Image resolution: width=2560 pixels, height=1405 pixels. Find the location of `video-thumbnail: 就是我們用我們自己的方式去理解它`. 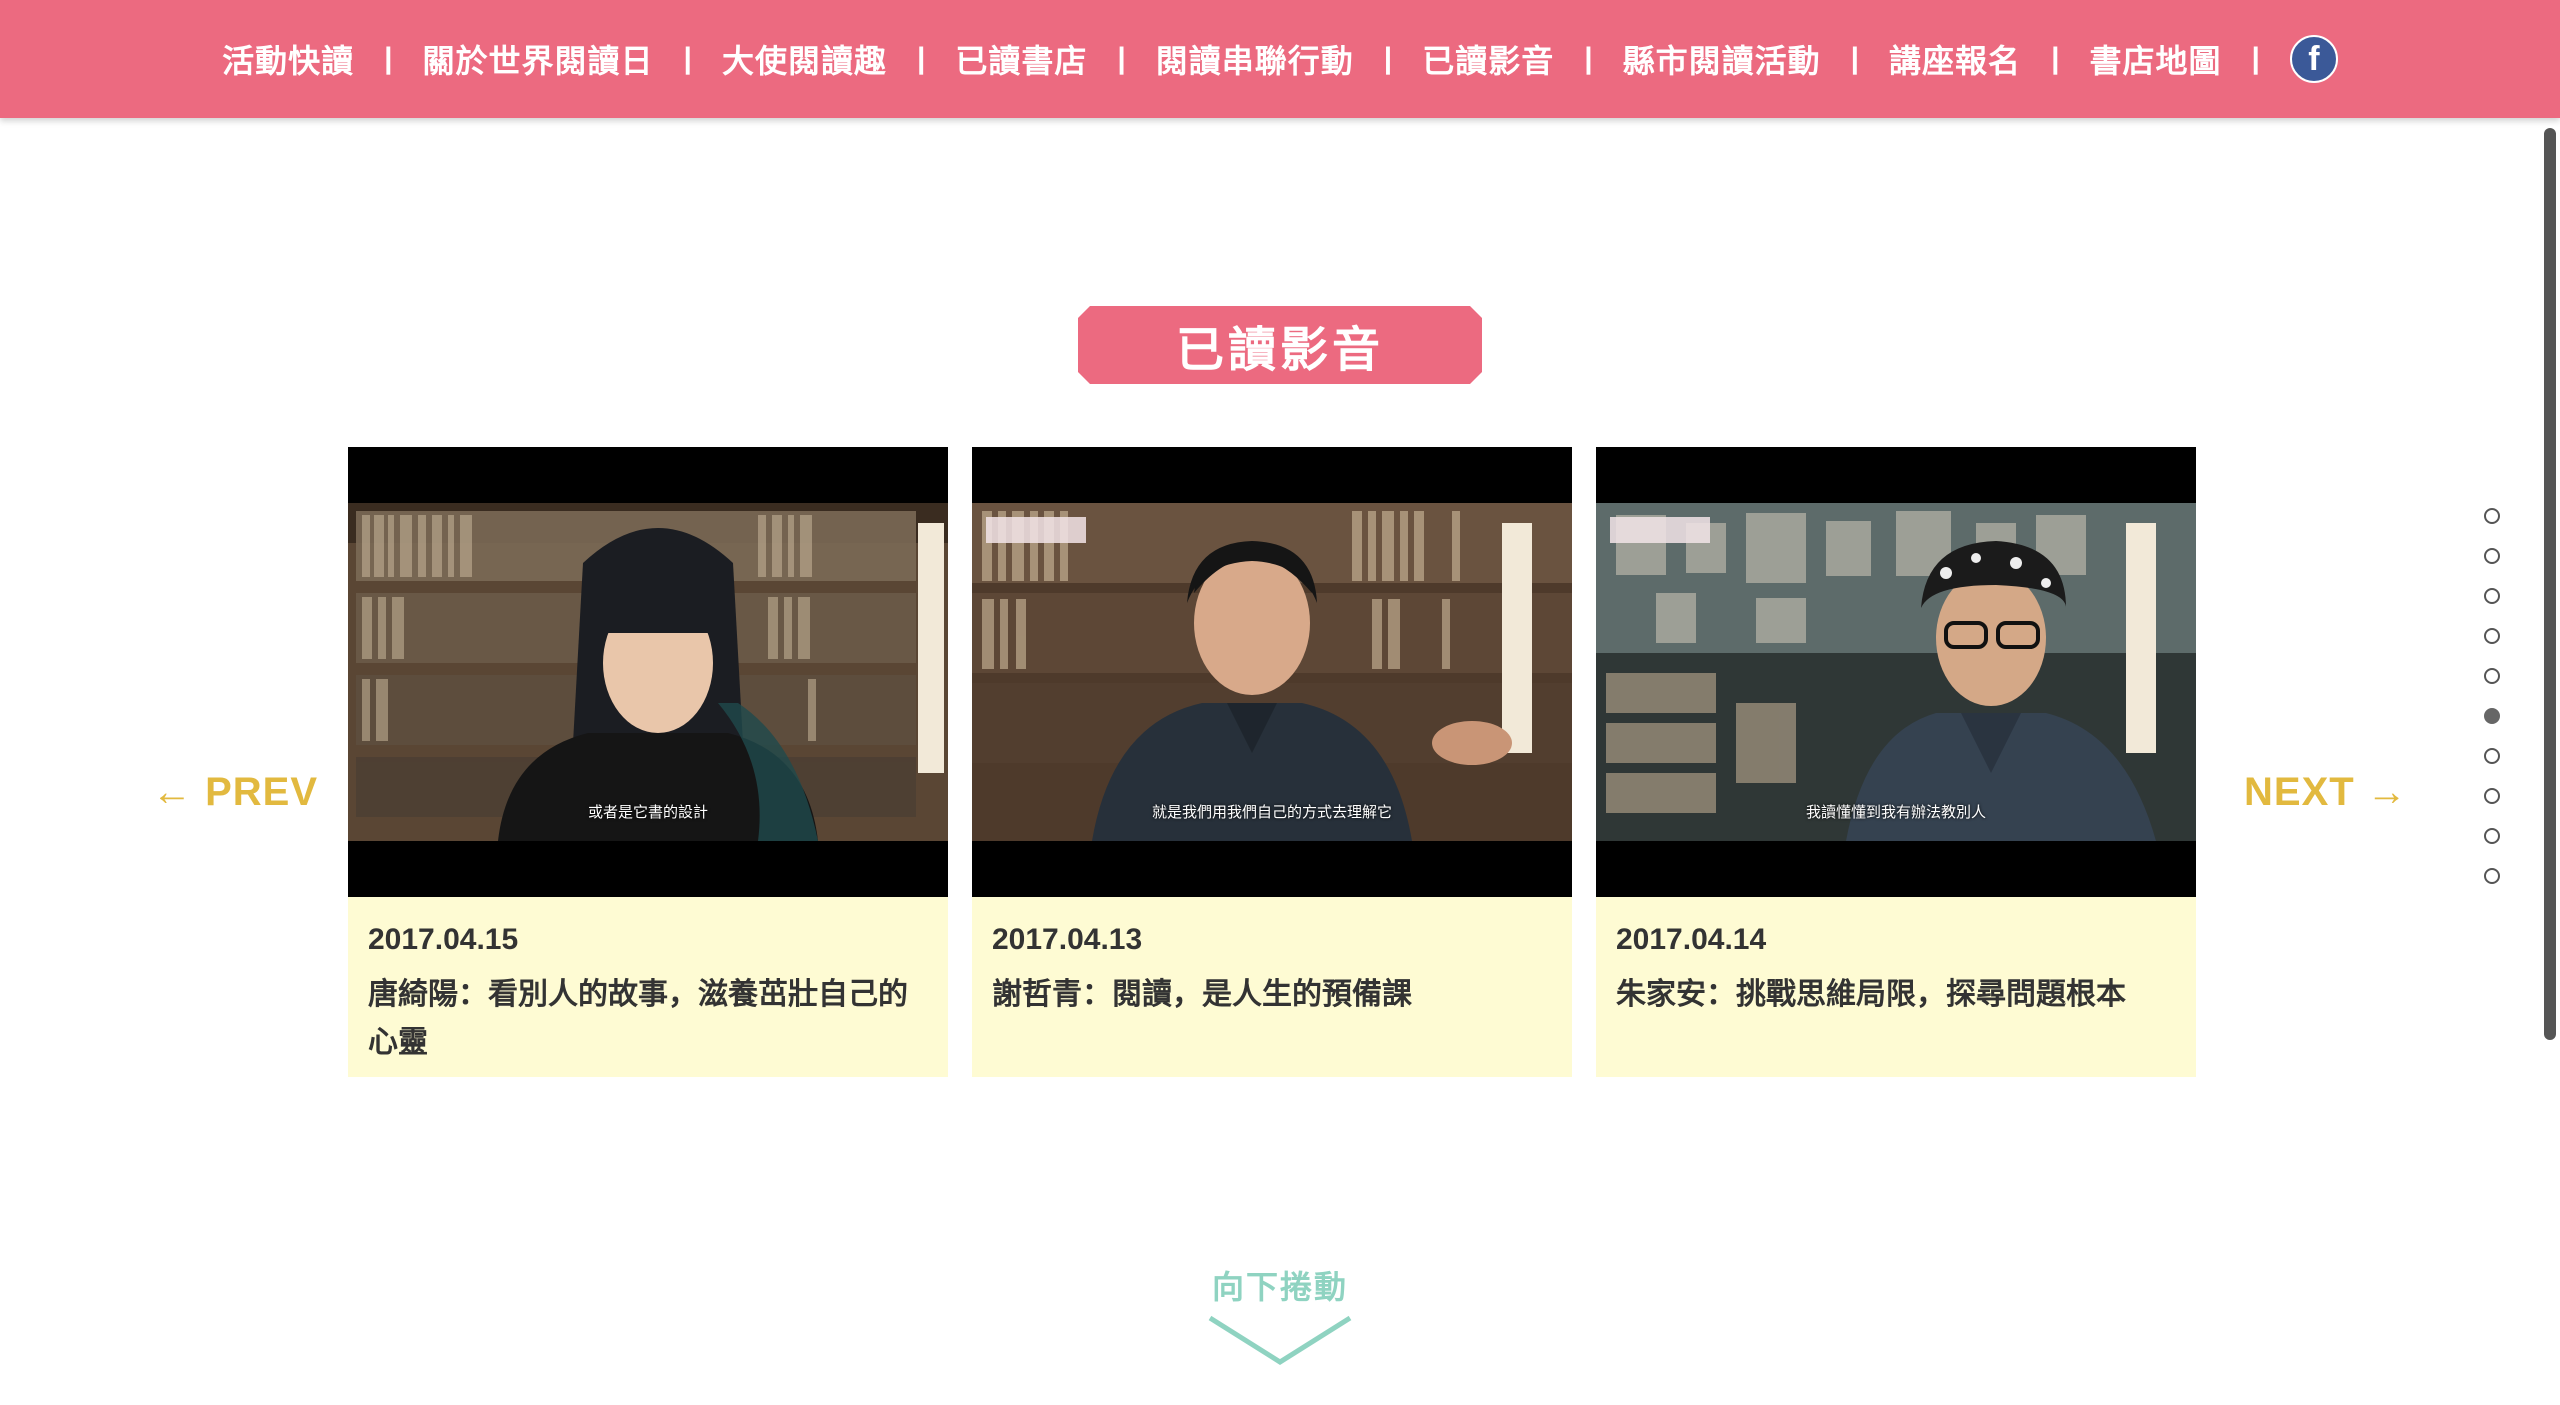

video-thumbnail: 就是我們用我們自己的方式去理解它 is located at coordinates (1272, 672).